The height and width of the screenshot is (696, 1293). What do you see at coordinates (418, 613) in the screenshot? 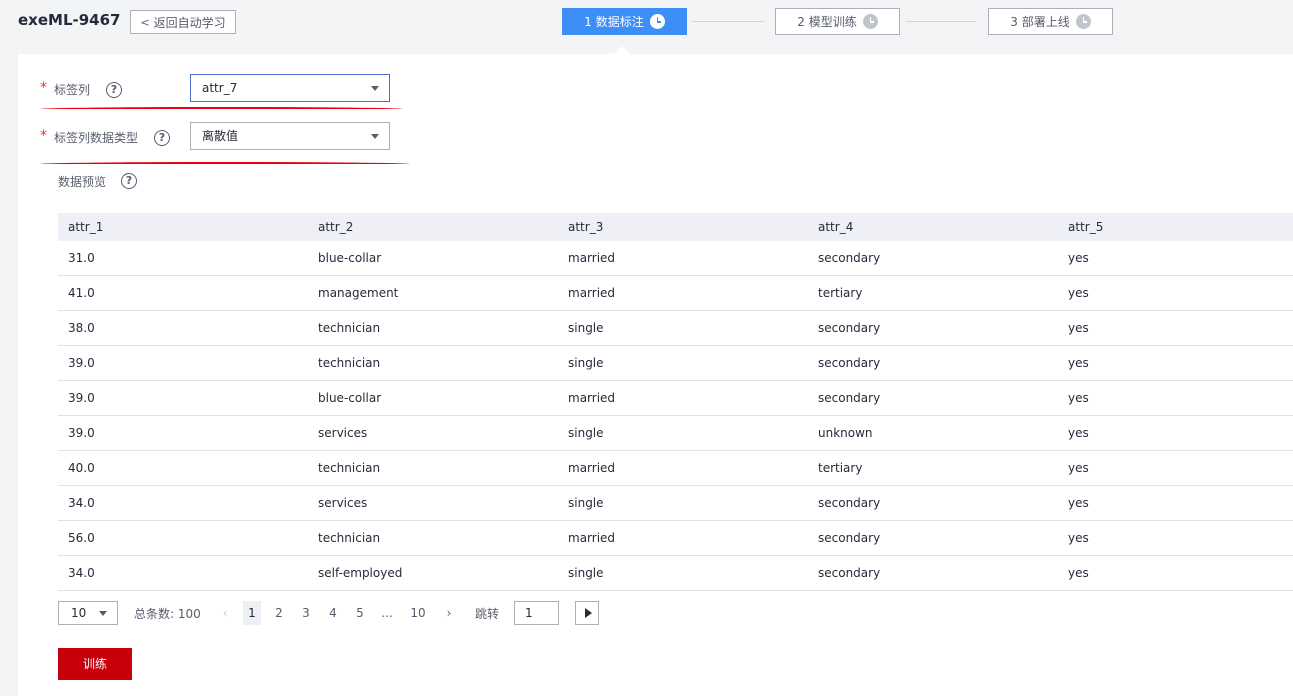
I see `page-10: 10` at bounding box center [418, 613].